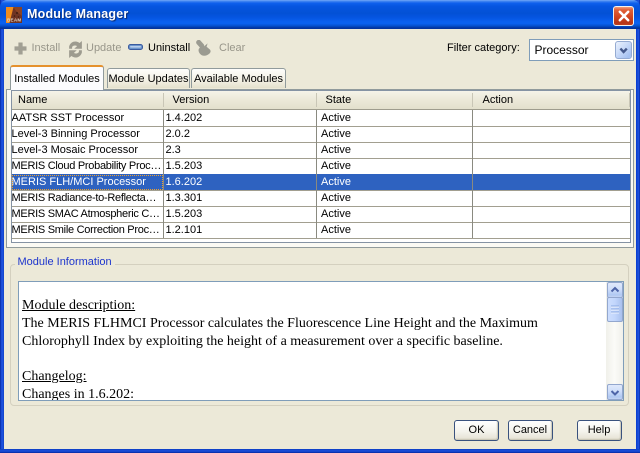 This screenshot has height=453, width=640. Describe the element at coordinates (14, 20) in the screenshot. I see `svg-text: BEAM` at that location.